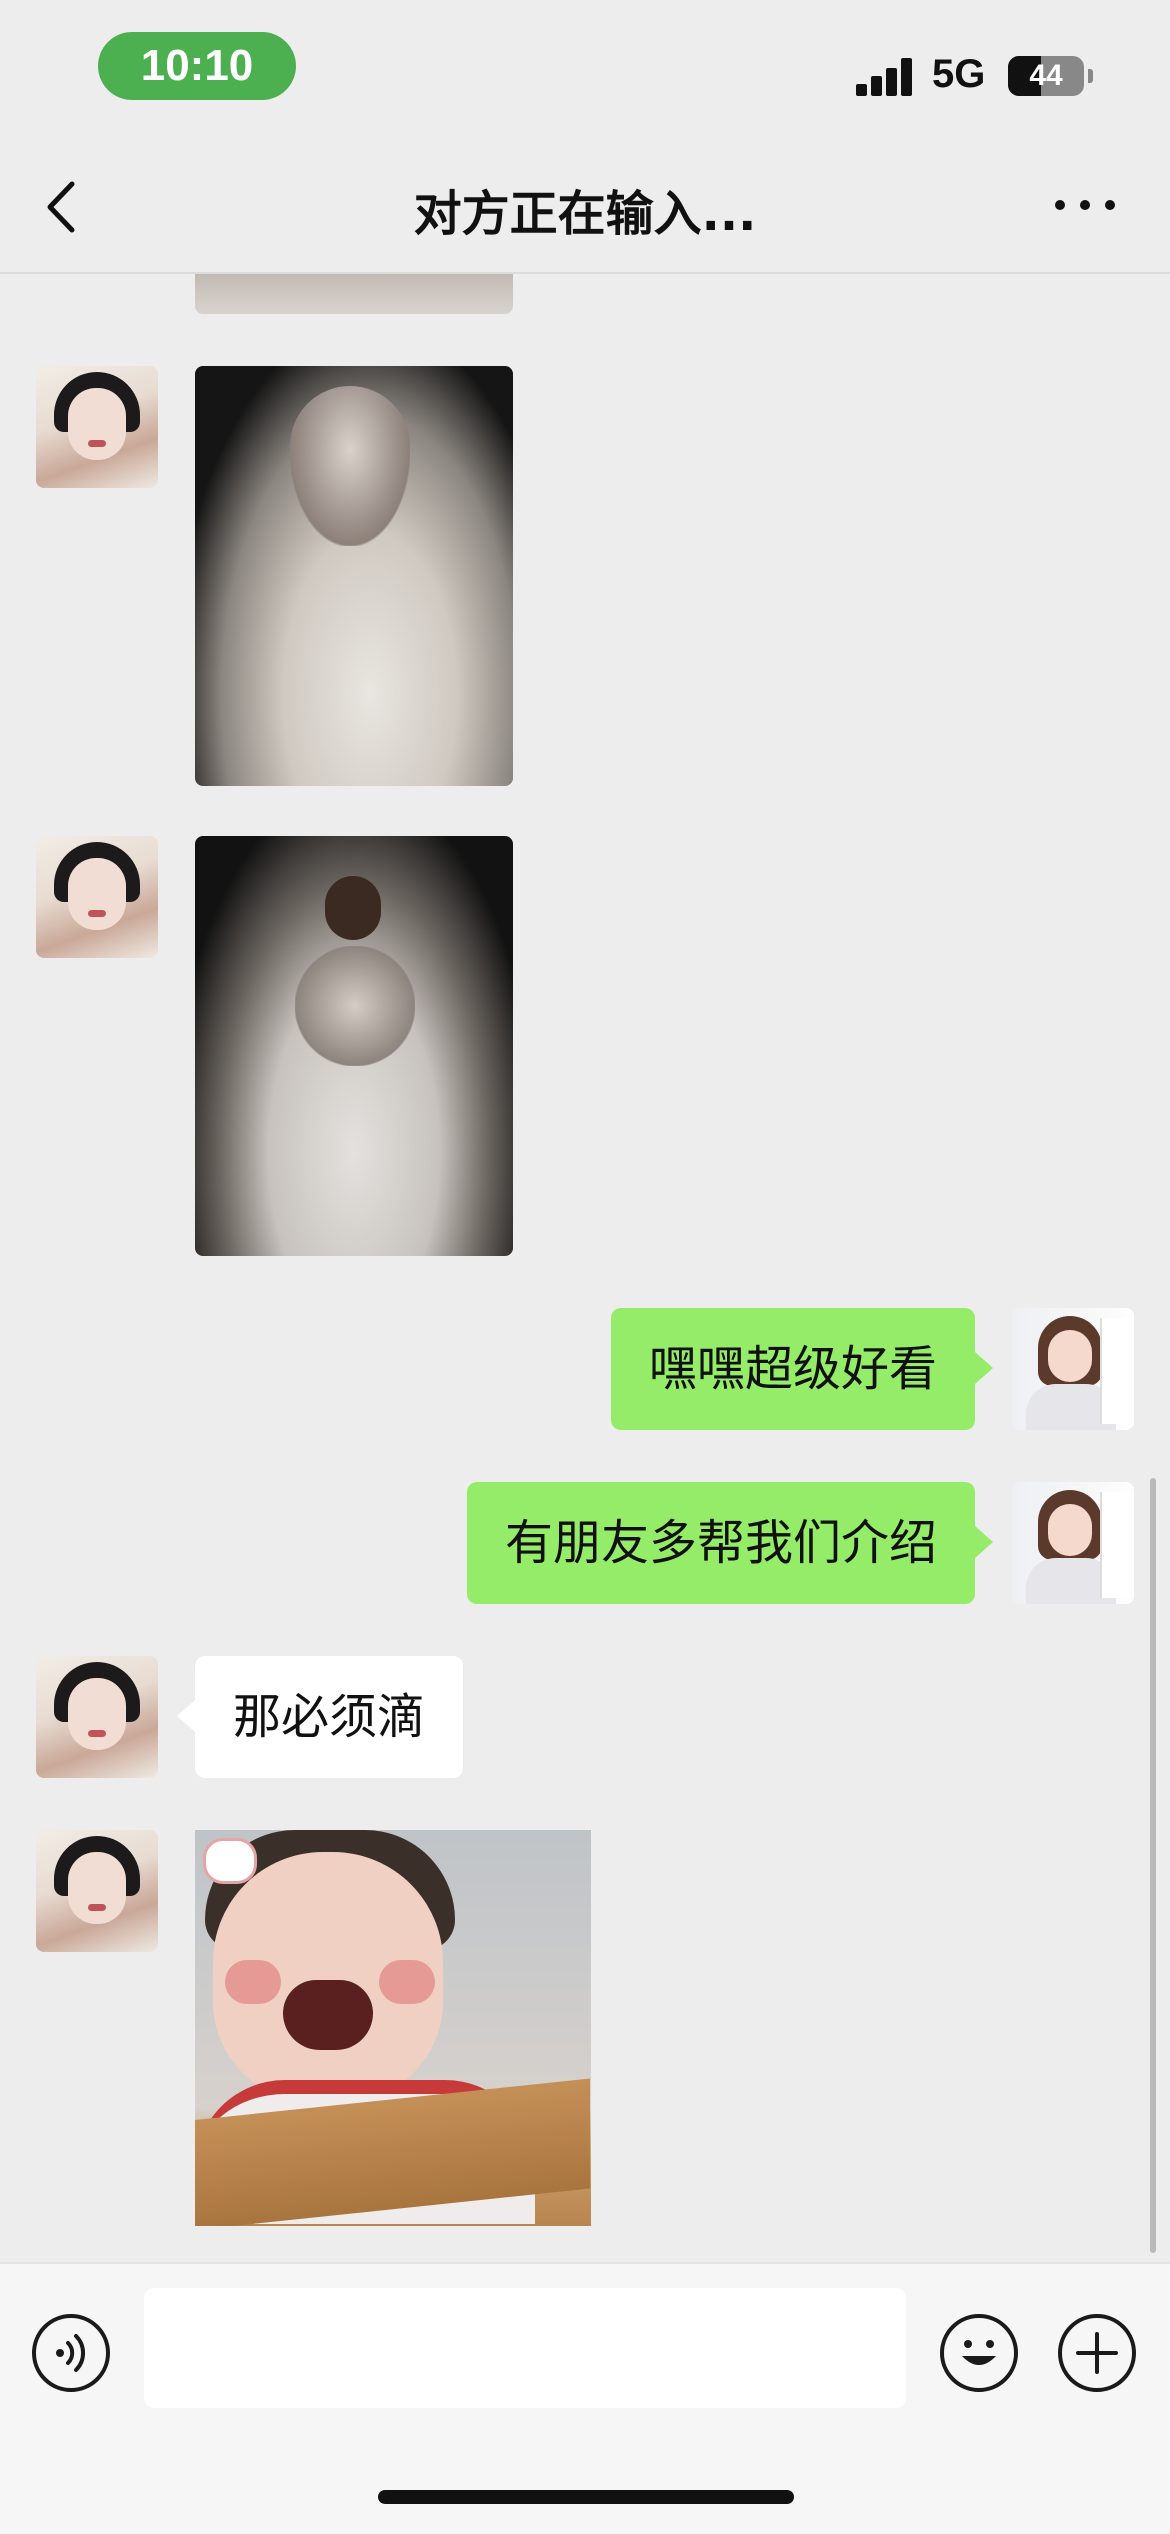 This screenshot has height=2534, width=1170. What do you see at coordinates (230, 1861) in the screenshot?
I see `bear-sticker-icon` at bounding box center [230, 1861].